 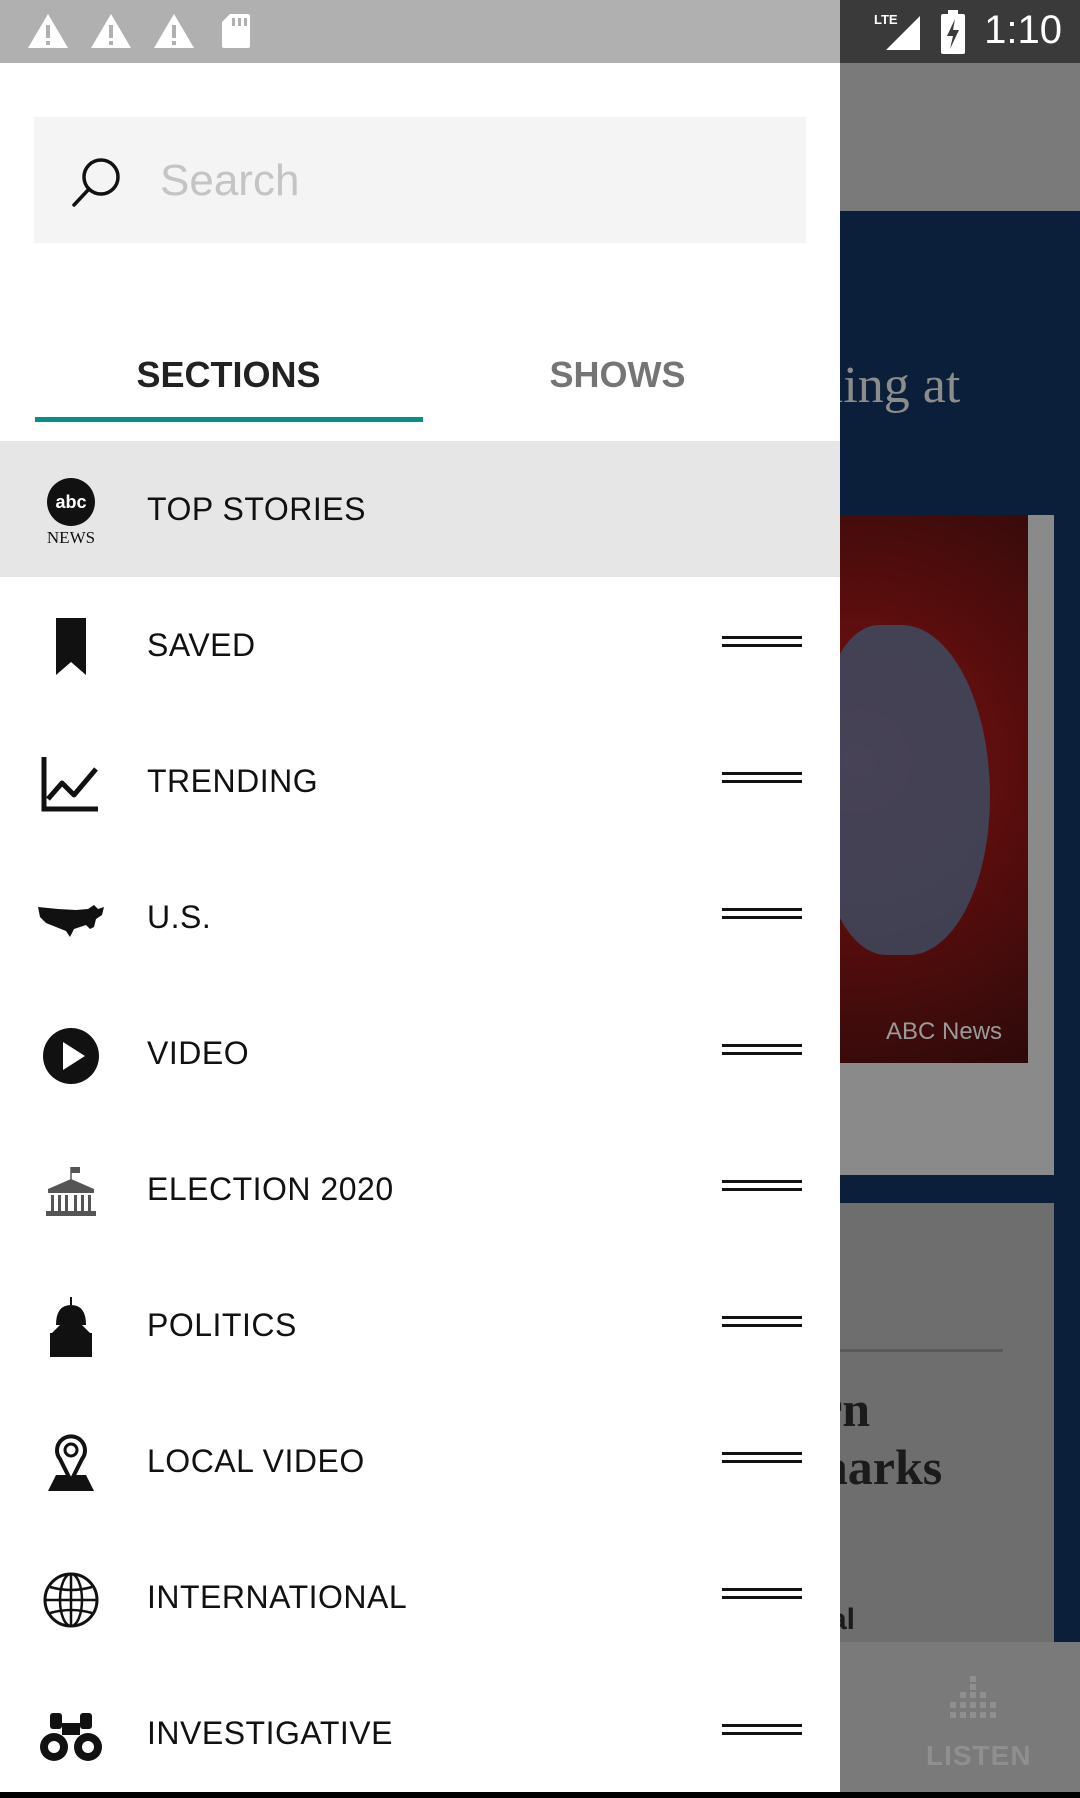 What do you see at coordinates (420, 1325) in the screenshot?
I see `section-item-politics: POLITICS` at bounding box center [420, 1325].